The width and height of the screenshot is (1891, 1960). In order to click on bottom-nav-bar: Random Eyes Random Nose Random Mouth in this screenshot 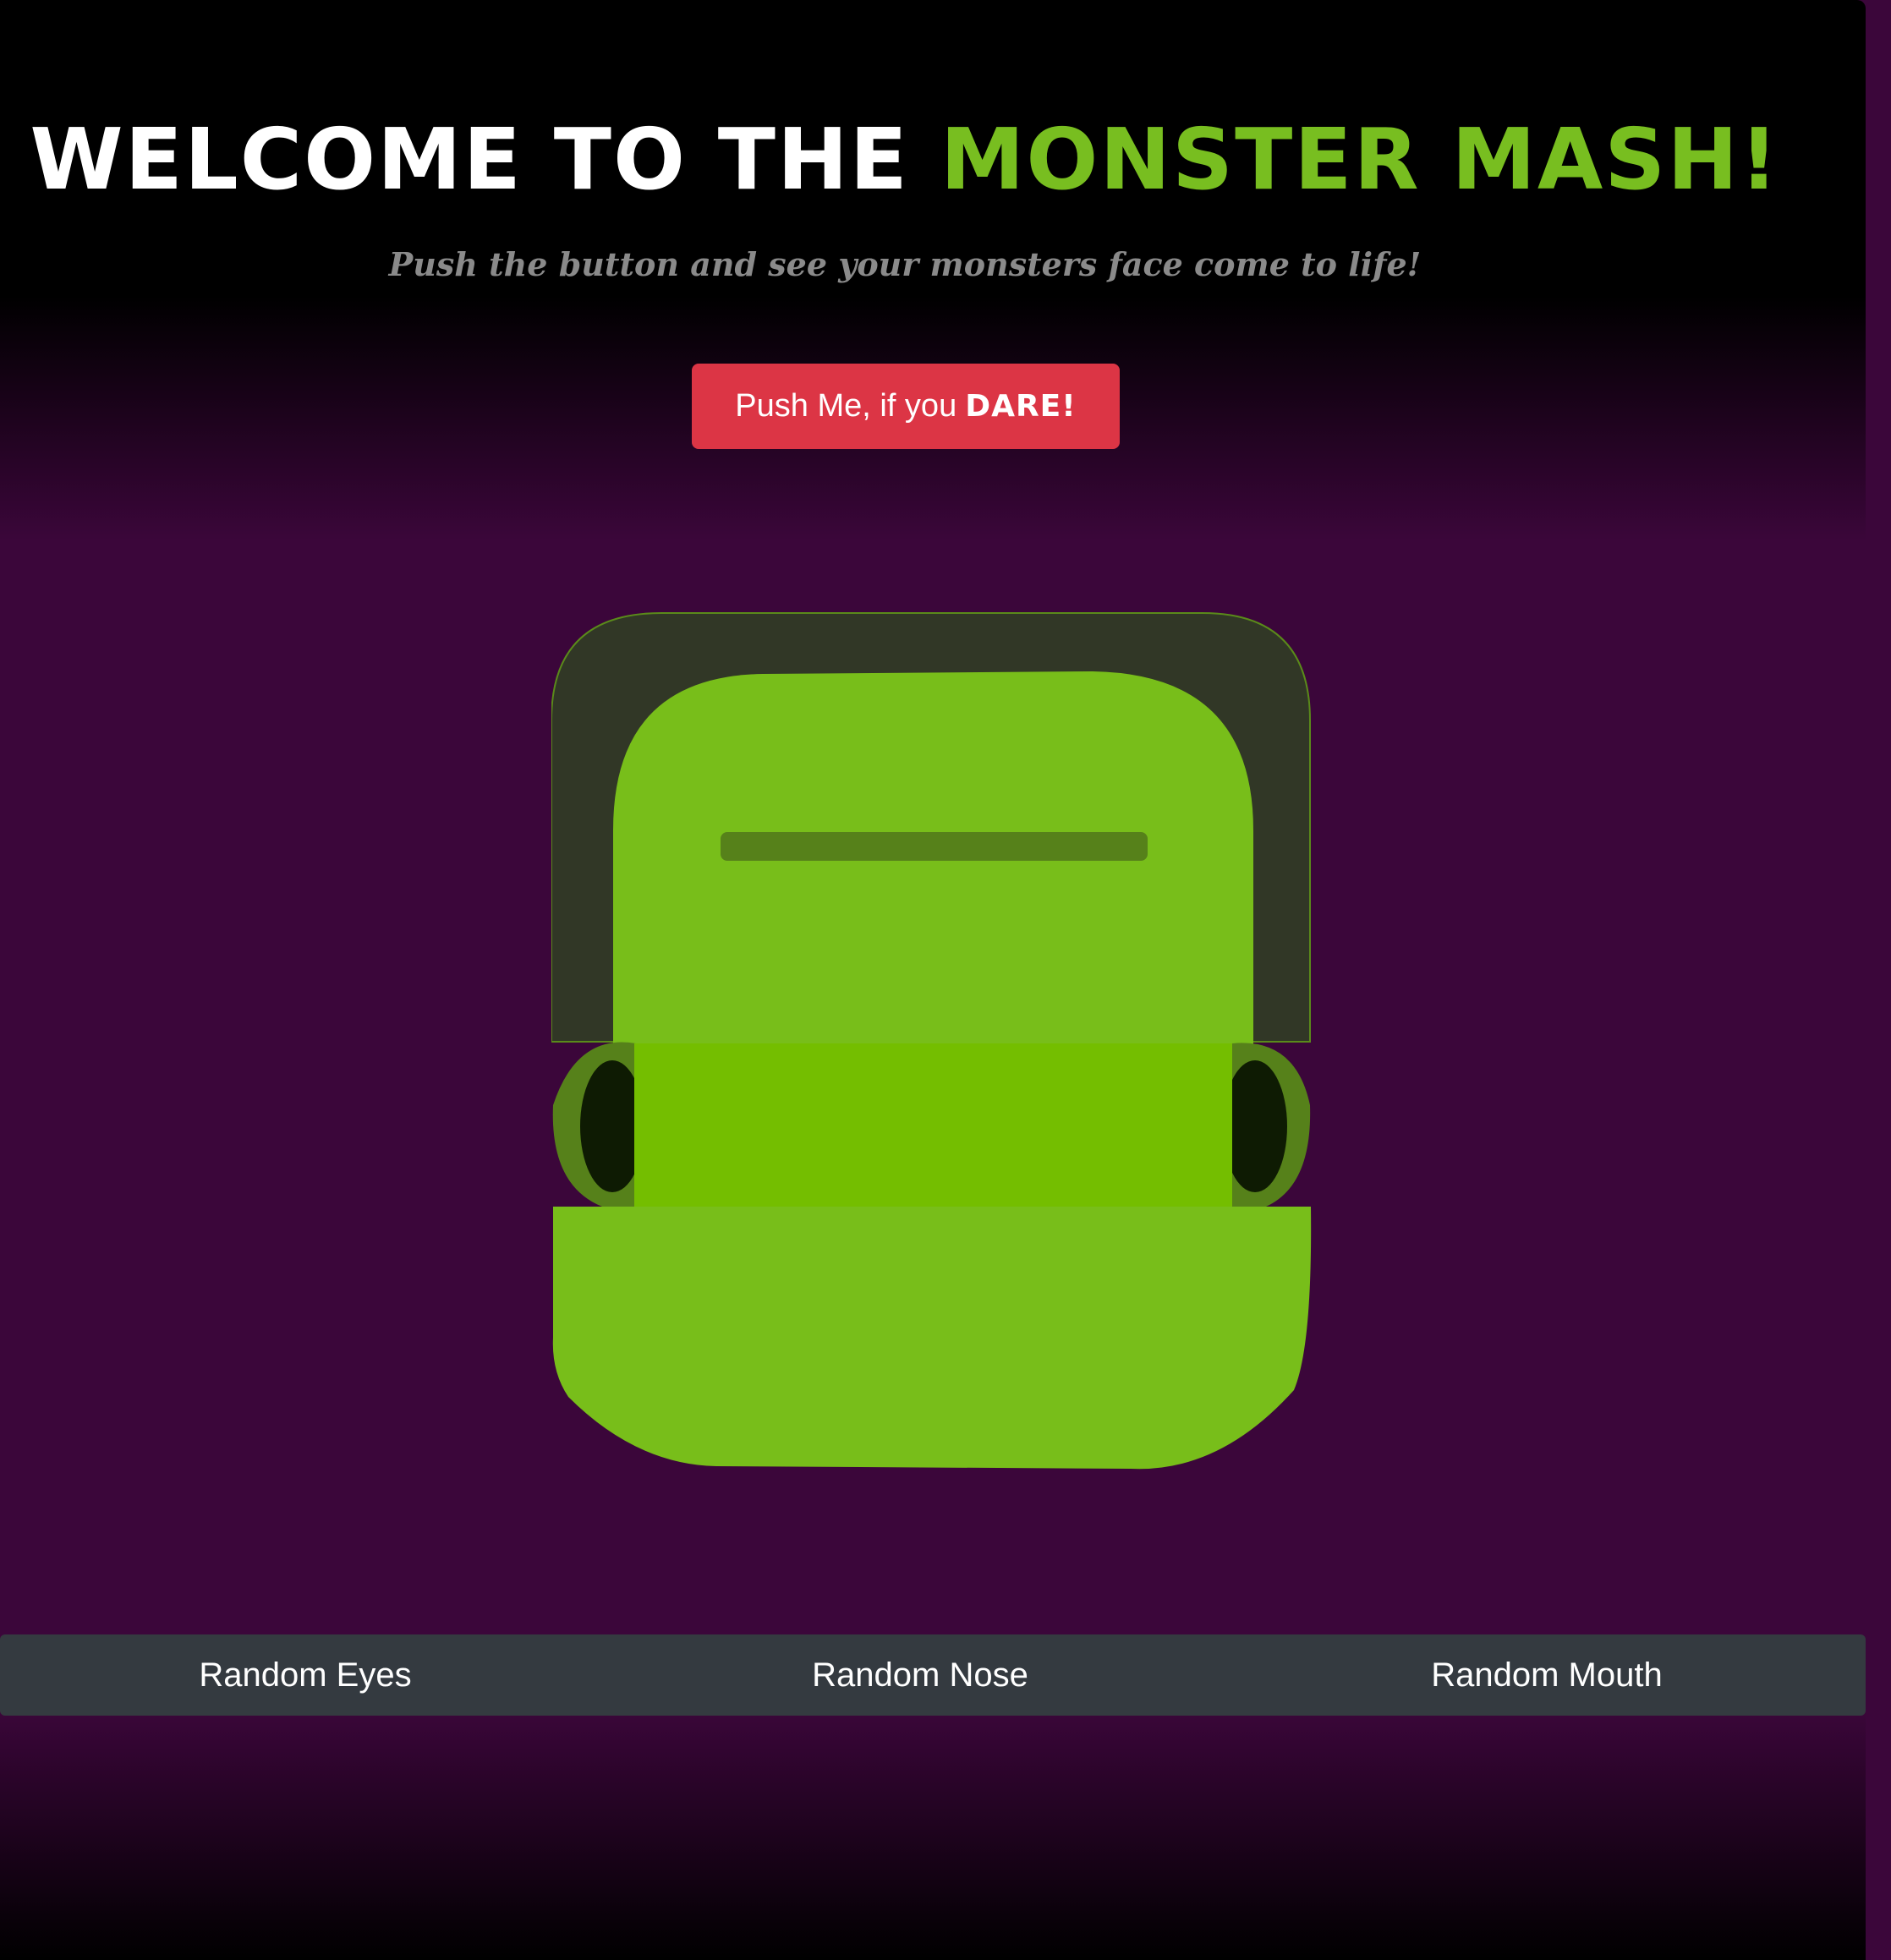, I will do `click(933, 1675)`.